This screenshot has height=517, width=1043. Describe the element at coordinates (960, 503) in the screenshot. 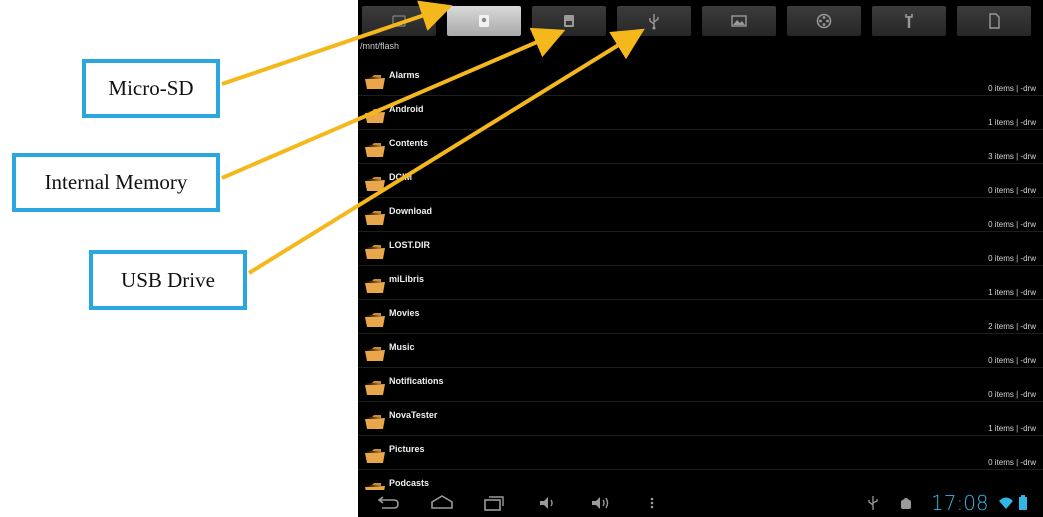

I see `clock: 17:08` at that location.